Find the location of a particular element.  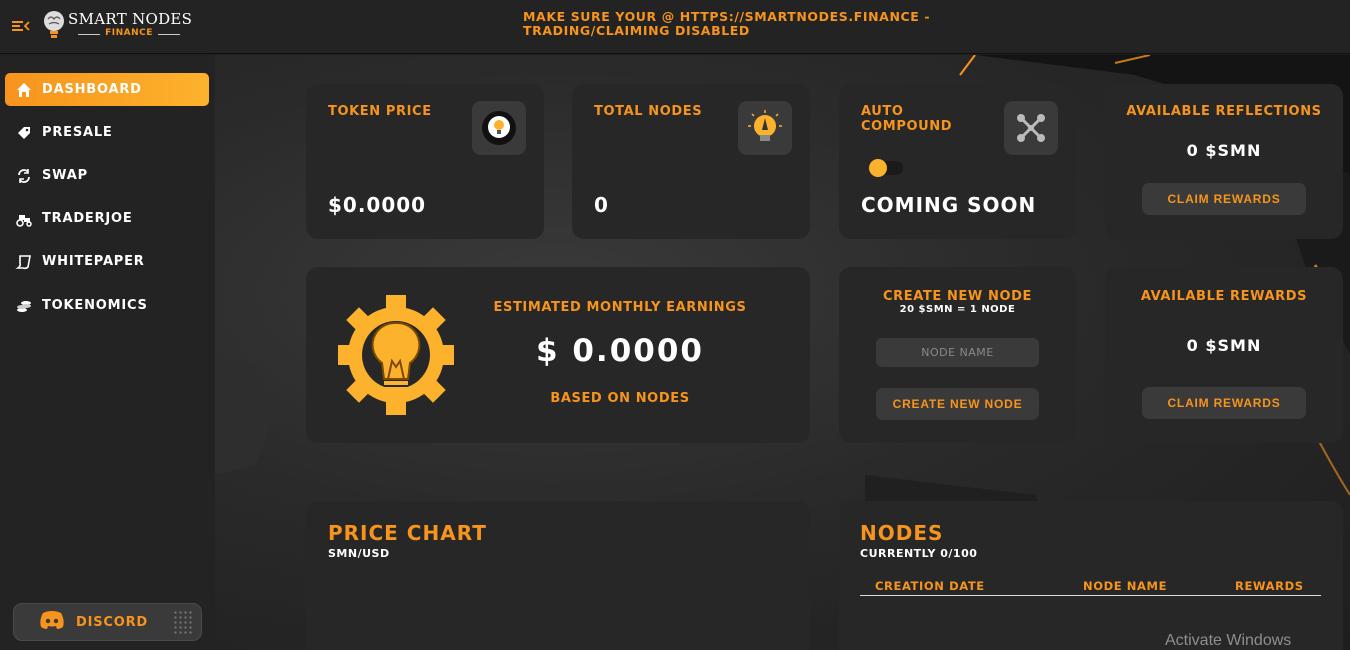

token-price-card: TOKEN PRICE $0.0000 is located at coordinates (425, 161).